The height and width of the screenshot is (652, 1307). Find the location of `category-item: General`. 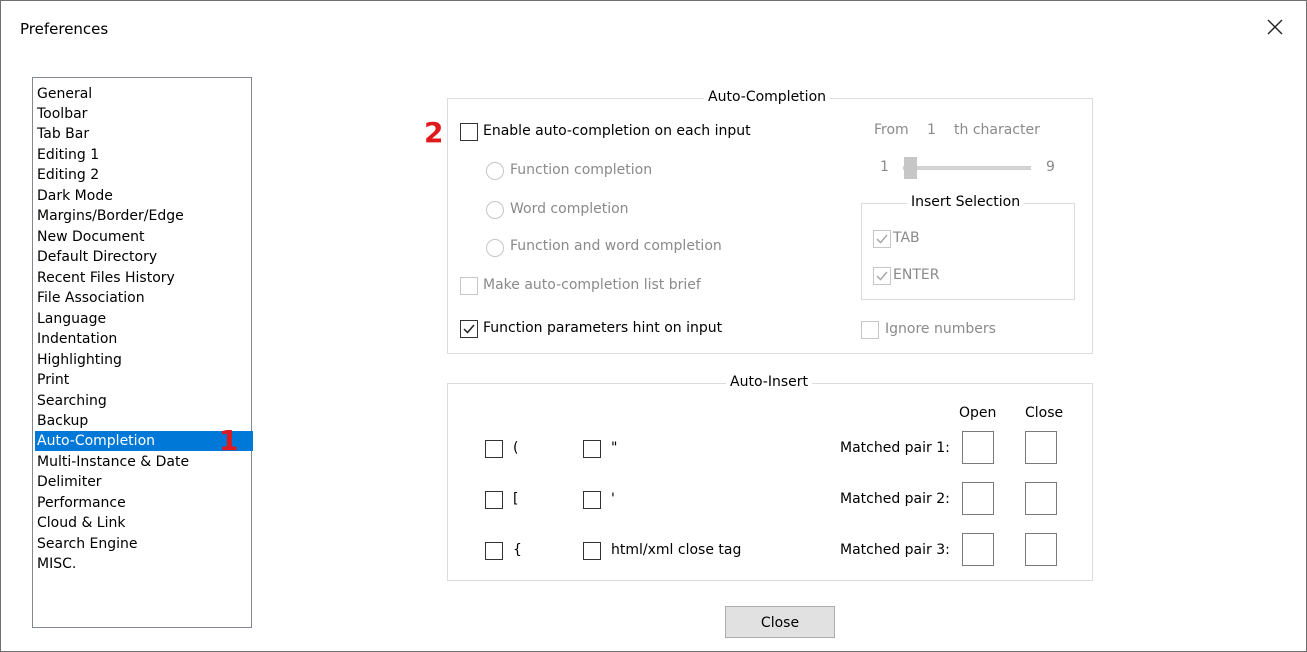

category-item: General is located at coordinates (144, 94).